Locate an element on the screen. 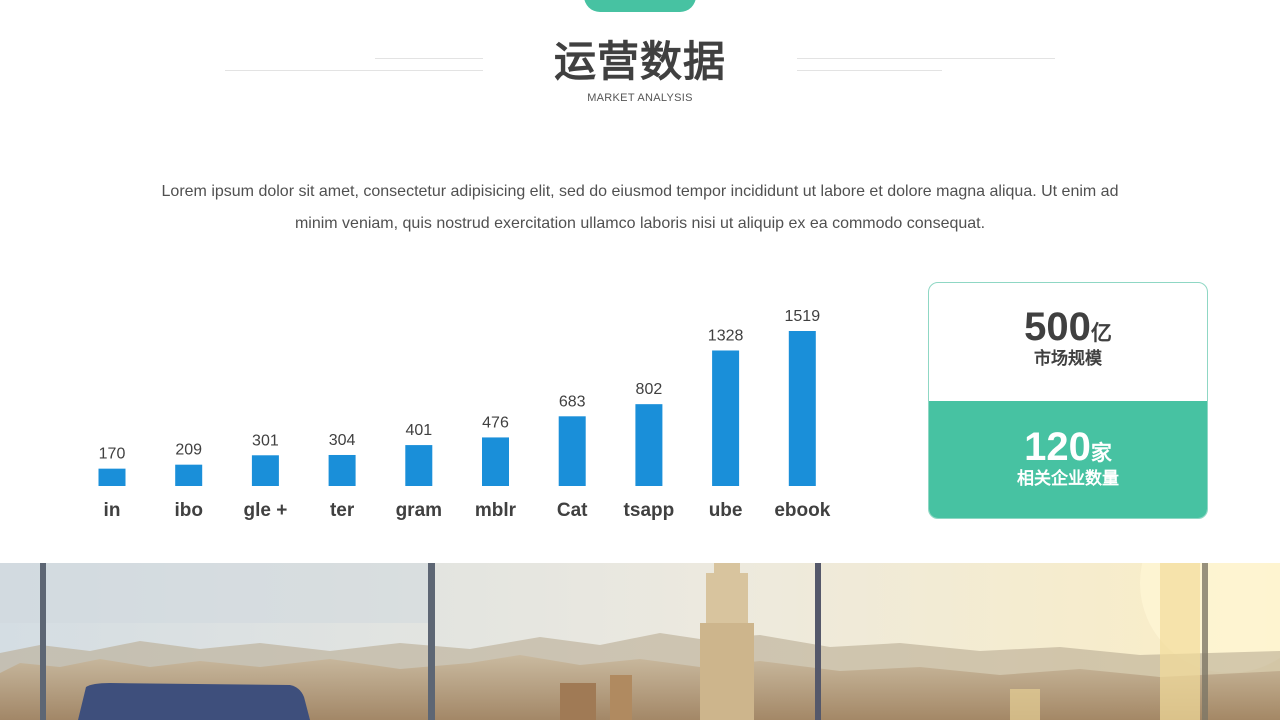 The width and height of the screenshot is (1280, 720). bar-value-label-0: 170 is located at coordinates (112, 454).